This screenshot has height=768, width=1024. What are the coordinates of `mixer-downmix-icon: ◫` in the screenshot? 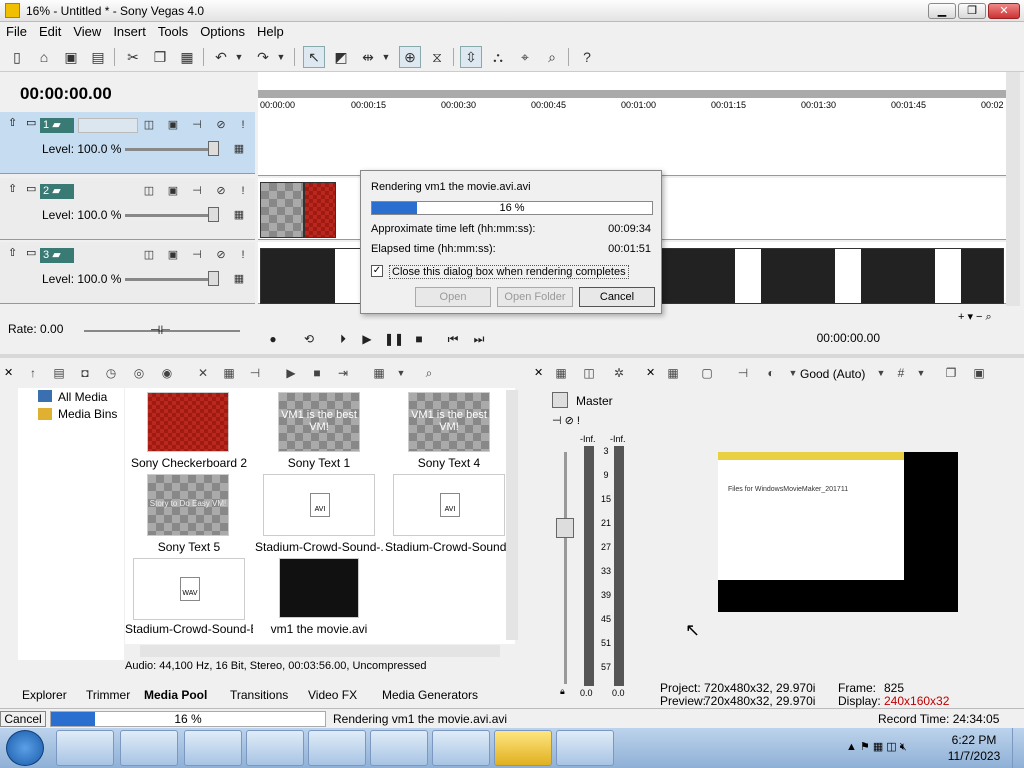 It's located at (589, 373).